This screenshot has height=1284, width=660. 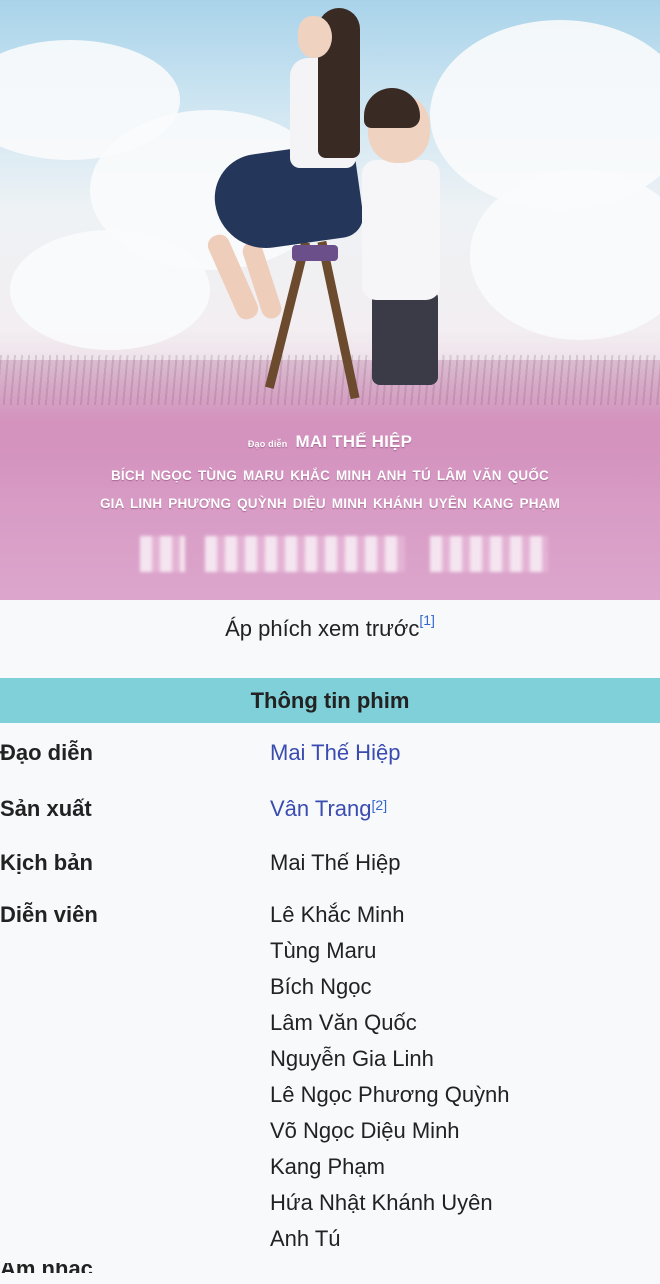 I want to click on director-link: Mai Thế Hiệp, so click(x=335, y=752).